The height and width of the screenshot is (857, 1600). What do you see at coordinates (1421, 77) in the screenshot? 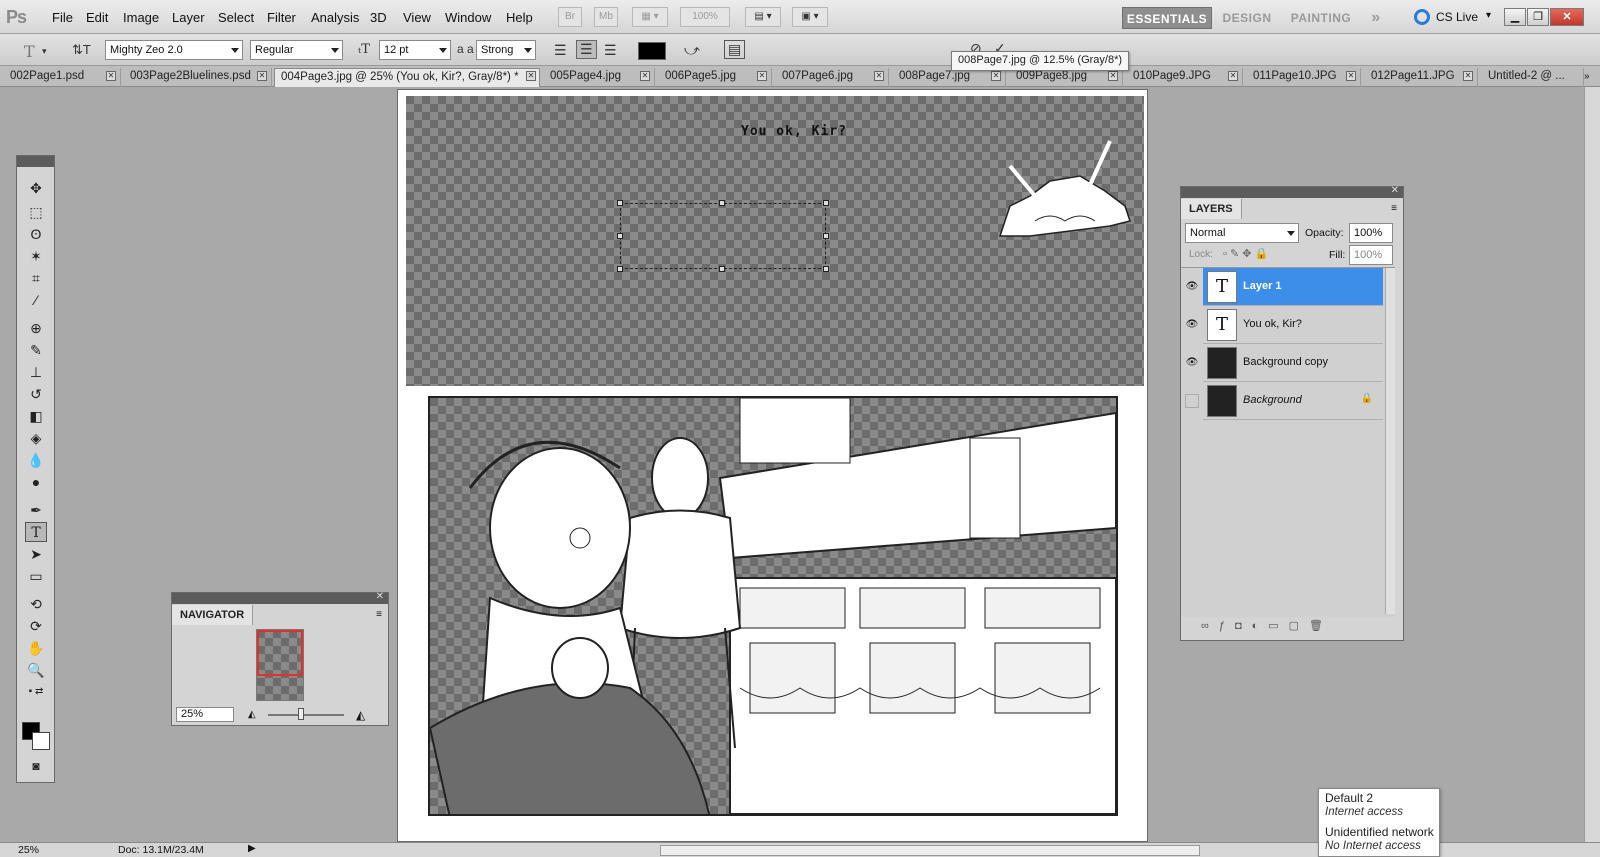
I see `tab-012page11: 012Page11.JPG` at bounding box center [1421, 77].